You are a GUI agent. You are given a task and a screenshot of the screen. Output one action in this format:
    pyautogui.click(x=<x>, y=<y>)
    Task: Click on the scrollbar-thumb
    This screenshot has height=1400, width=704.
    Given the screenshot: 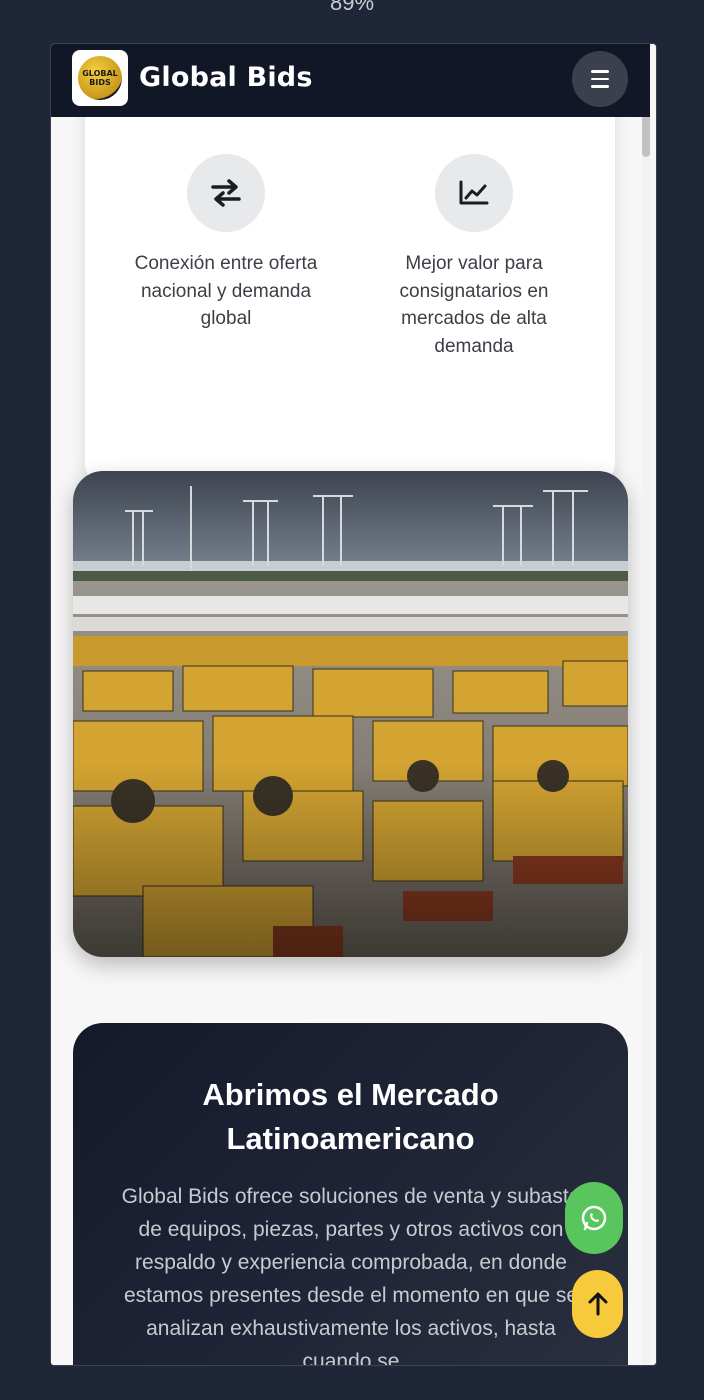 What is the action you would take?
    pyautogui.click(x=646, y=137)
    